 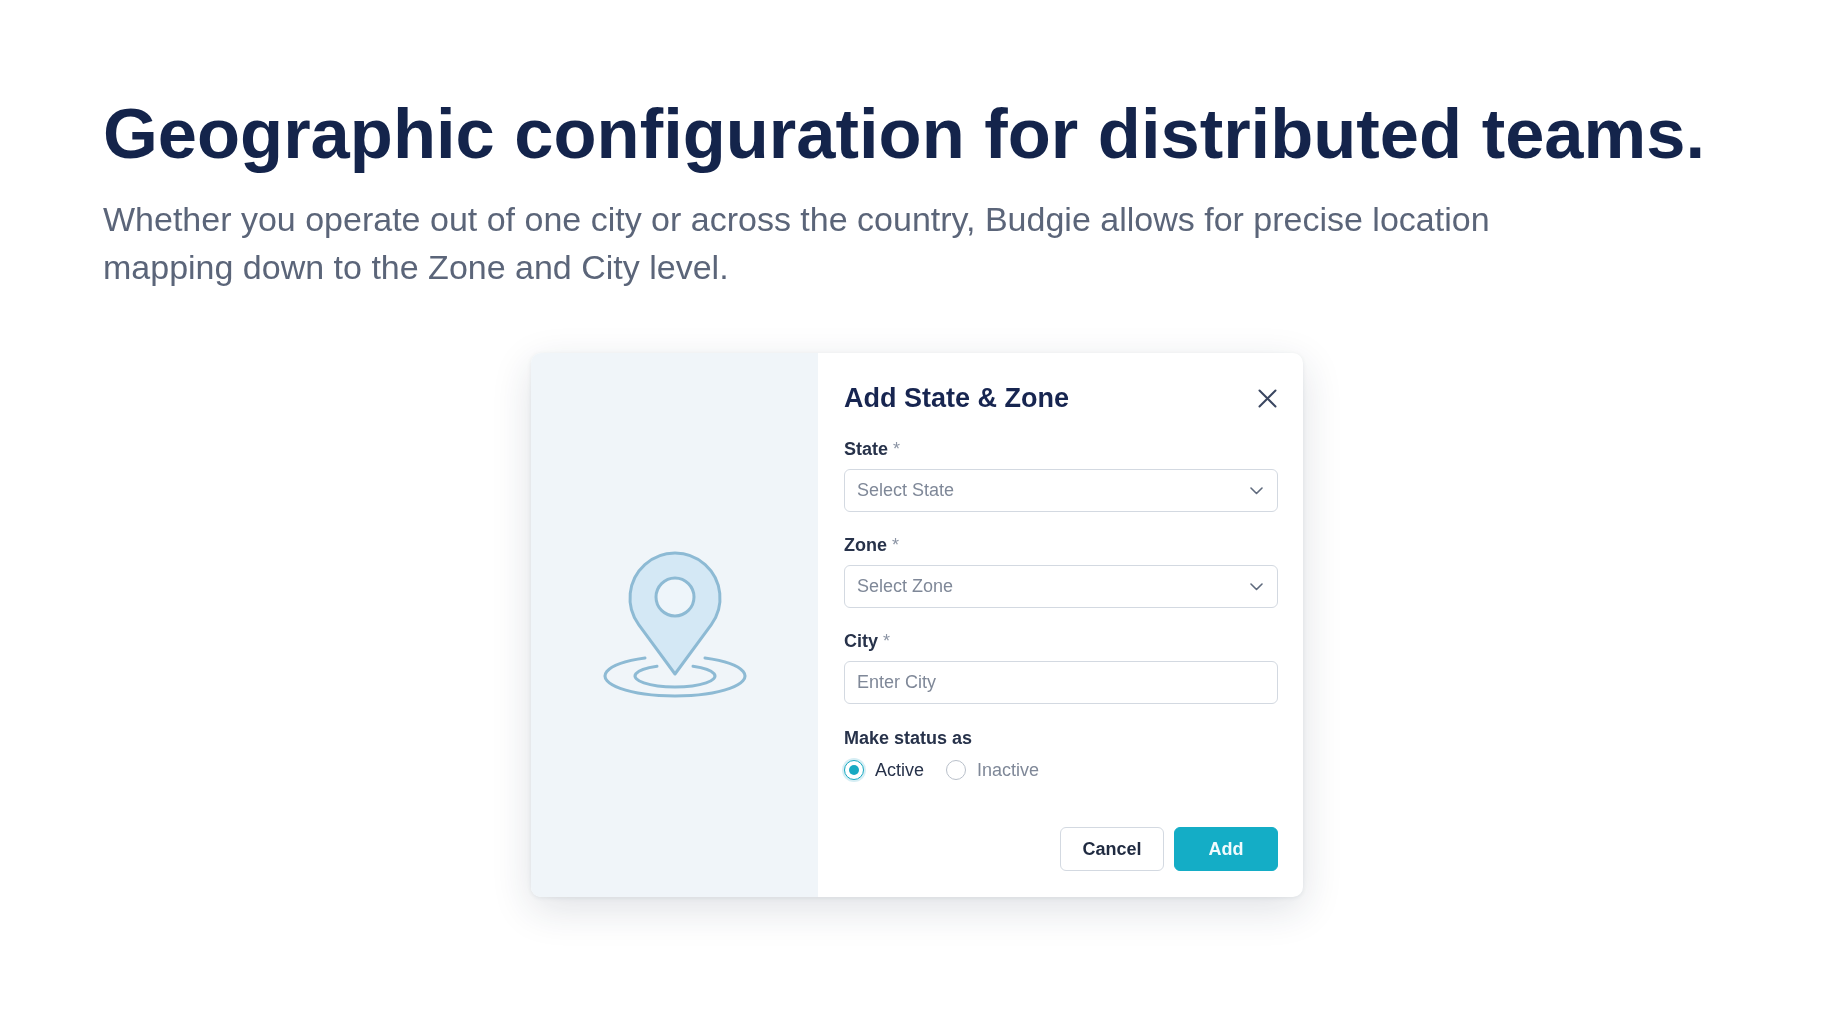 What do you see at coordinates (904, 134) in the screenshot?
I see `page-heading: Geographic configuration for distributed teams.` at bounding box center [904, 134].